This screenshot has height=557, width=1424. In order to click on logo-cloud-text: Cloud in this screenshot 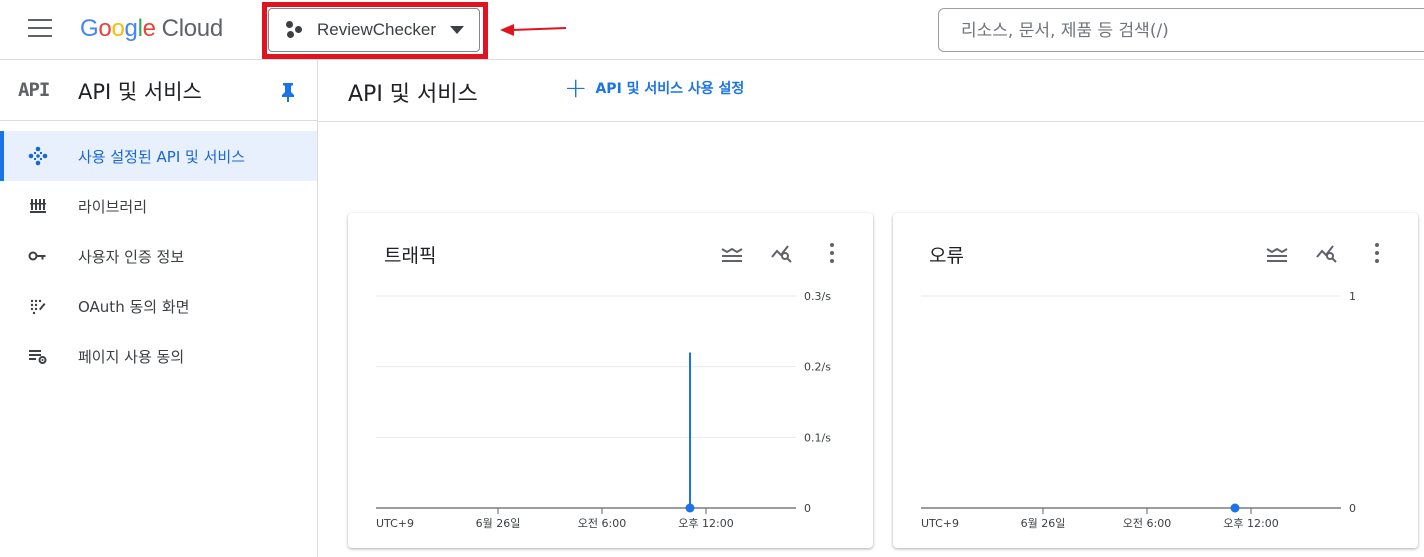, I will do `click(192, 28)`.